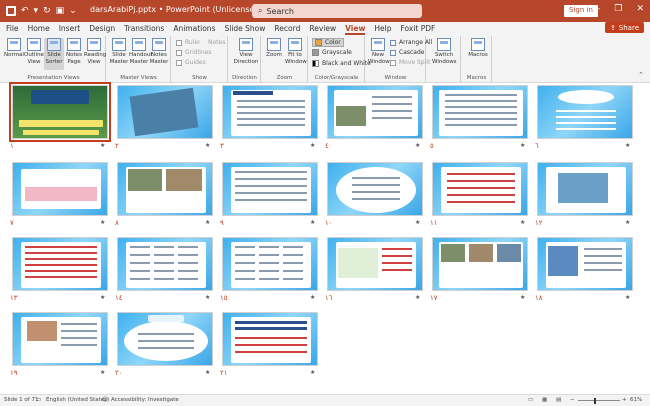  Describe the element at coordinates (14, 48) in the screenshot. I see `normal-view-button: Normal` at that location.